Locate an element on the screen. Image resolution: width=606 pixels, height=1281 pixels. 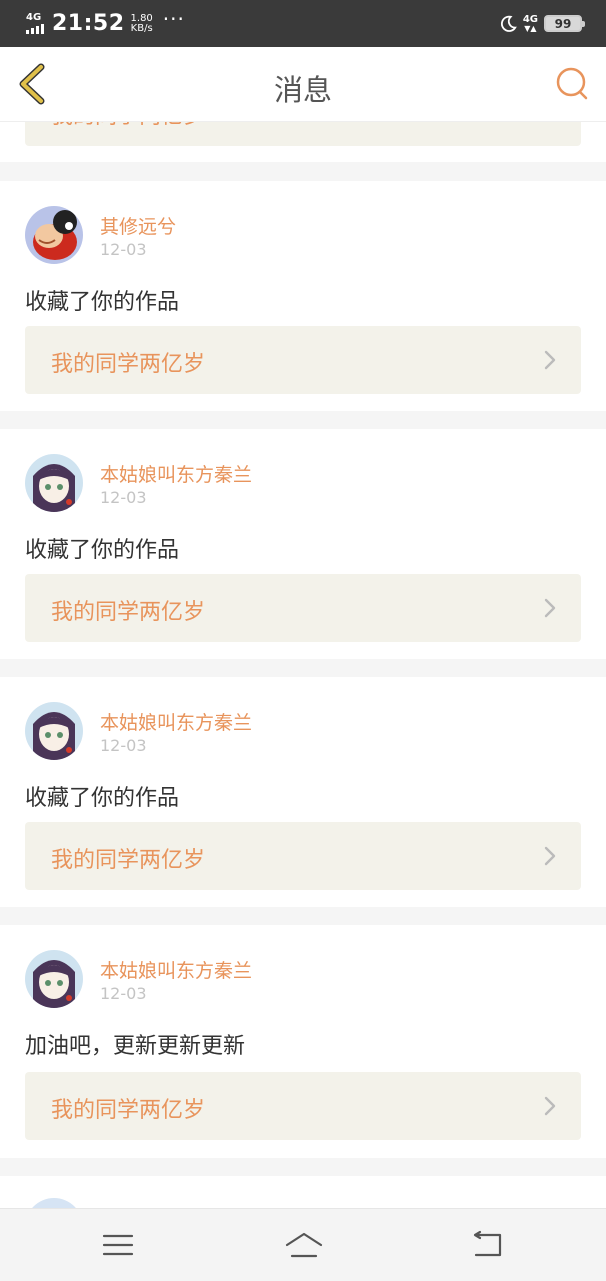
return-icon is located at coordinates (488, 1245).